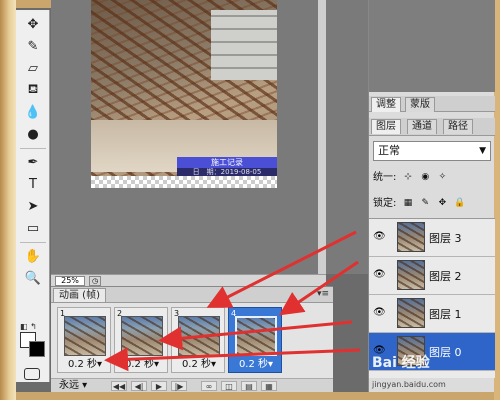 This screenshot has height=400, width=500. What do you see at coordinates (386, 104) in the screenshot?
I see `tab-adjustments: 调整` at bounding box center [386, 104].